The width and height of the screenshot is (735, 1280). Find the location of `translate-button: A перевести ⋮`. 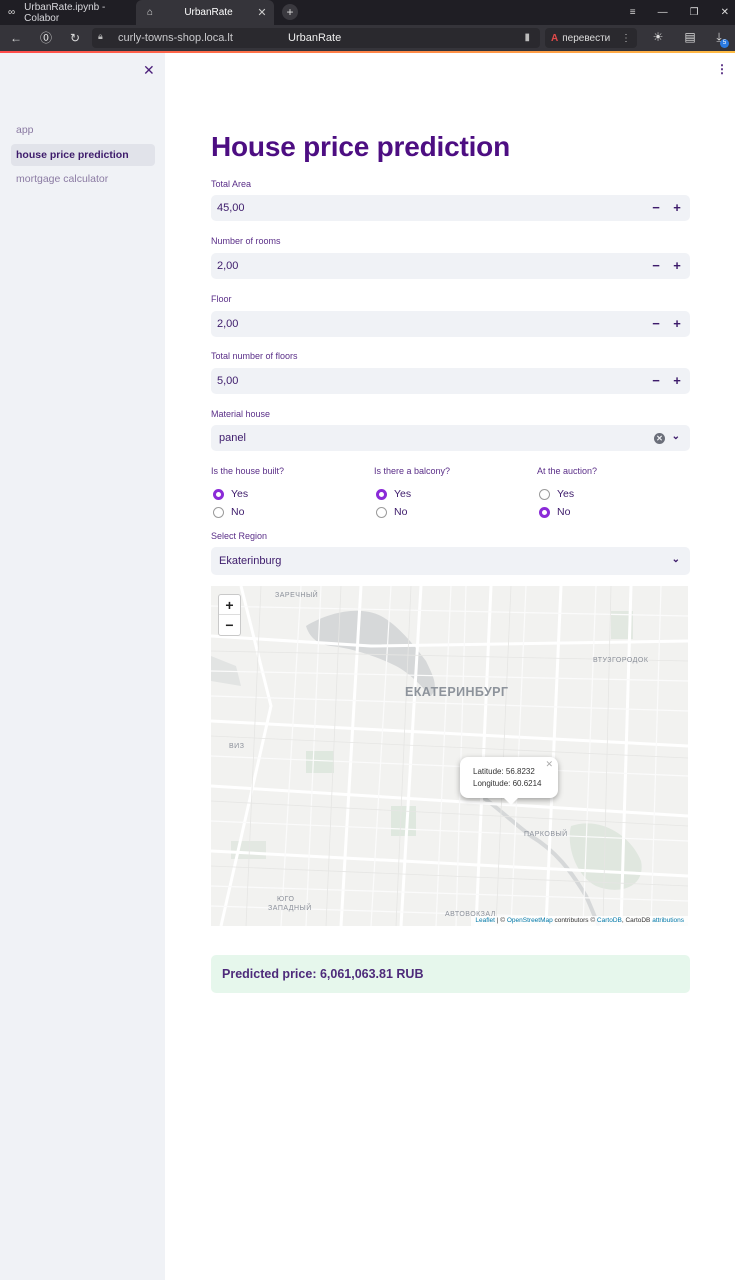

translate-button: A перевести ⋮ is located at coordinates (591, 38).